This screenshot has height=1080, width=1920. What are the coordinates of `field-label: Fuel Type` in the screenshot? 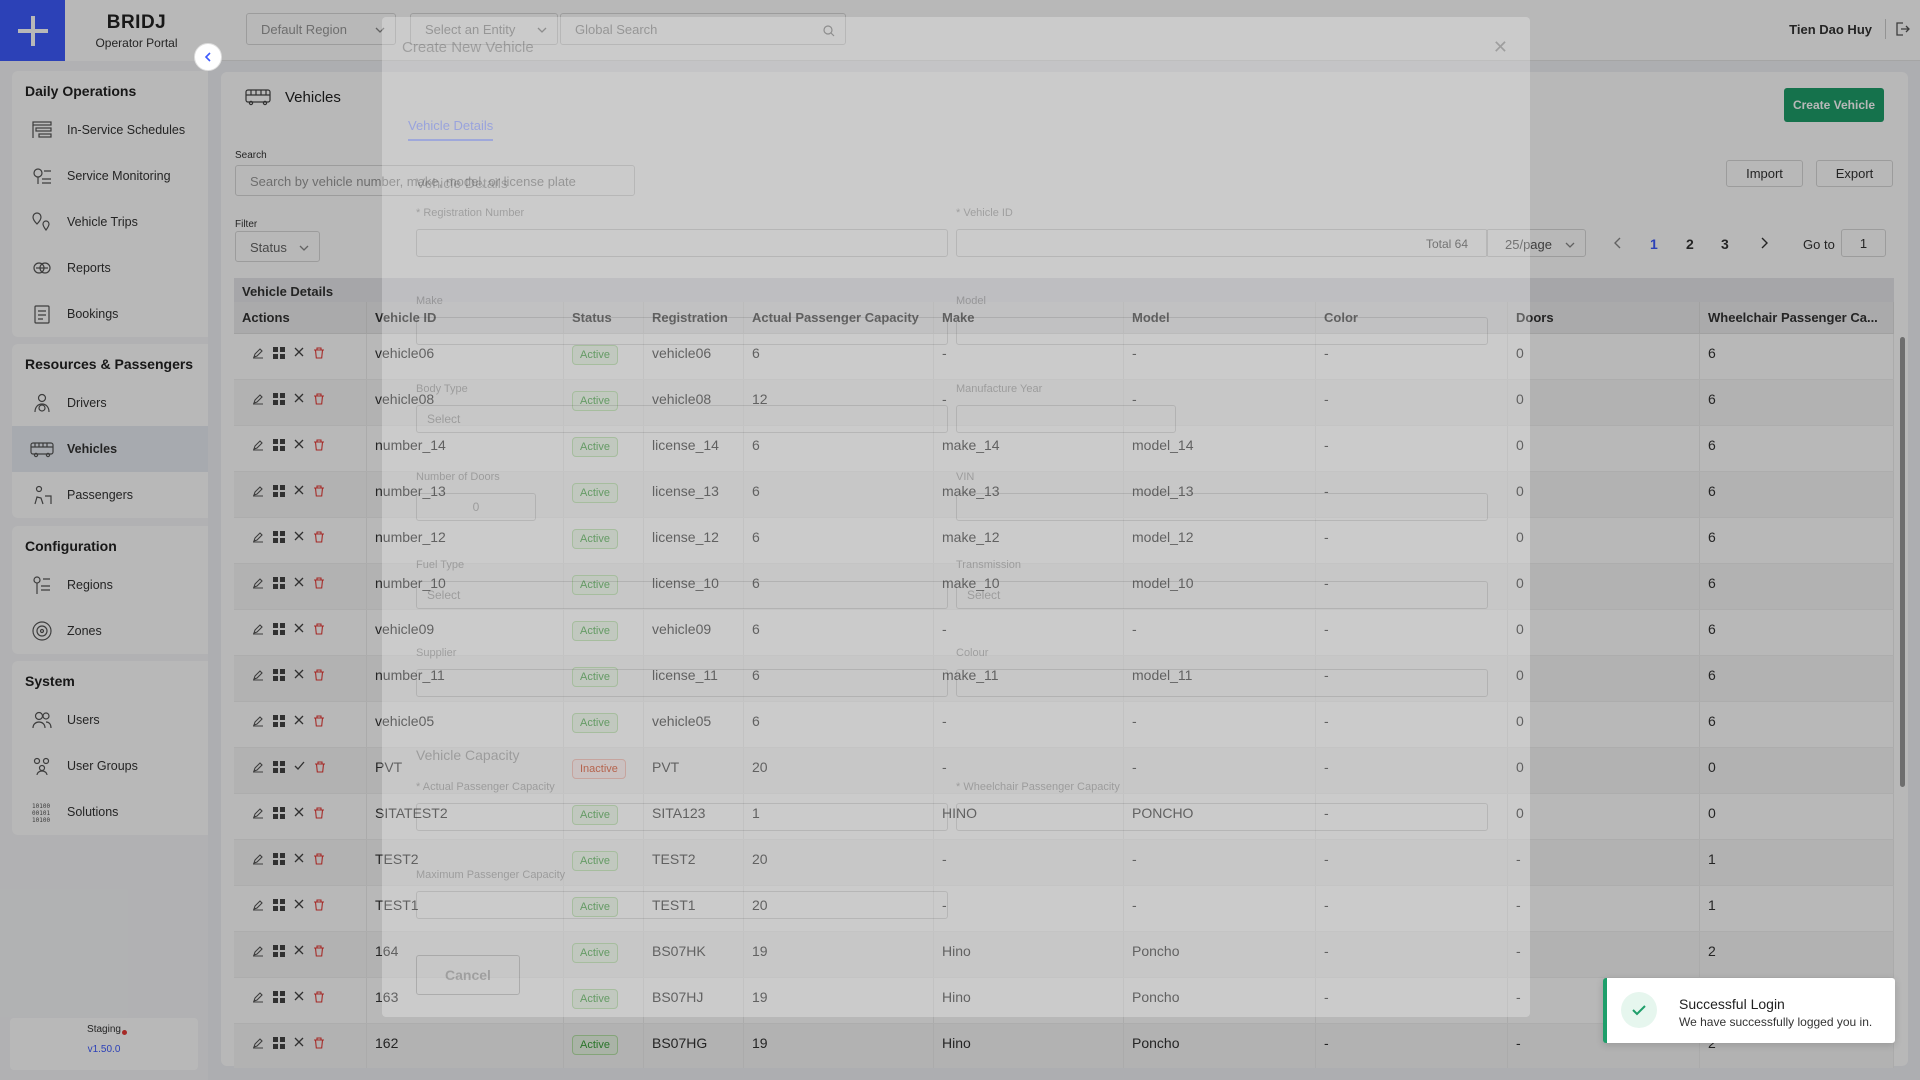 It's located at (440, 565).